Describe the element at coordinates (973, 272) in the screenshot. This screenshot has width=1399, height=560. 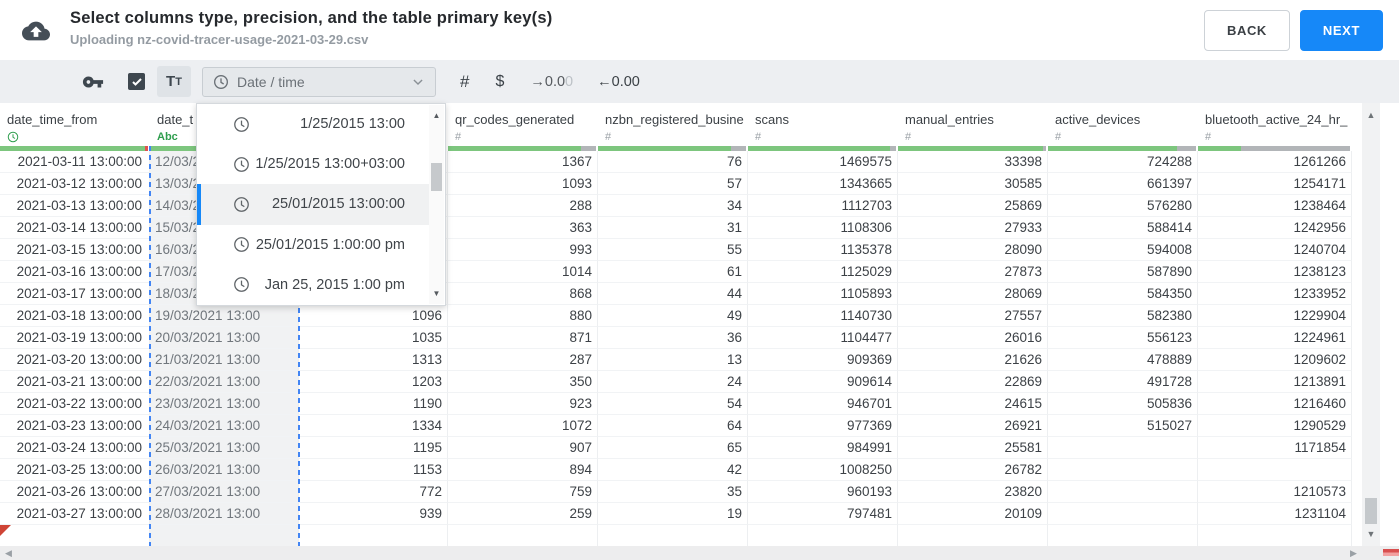
I see `cell: 27873` at that location.